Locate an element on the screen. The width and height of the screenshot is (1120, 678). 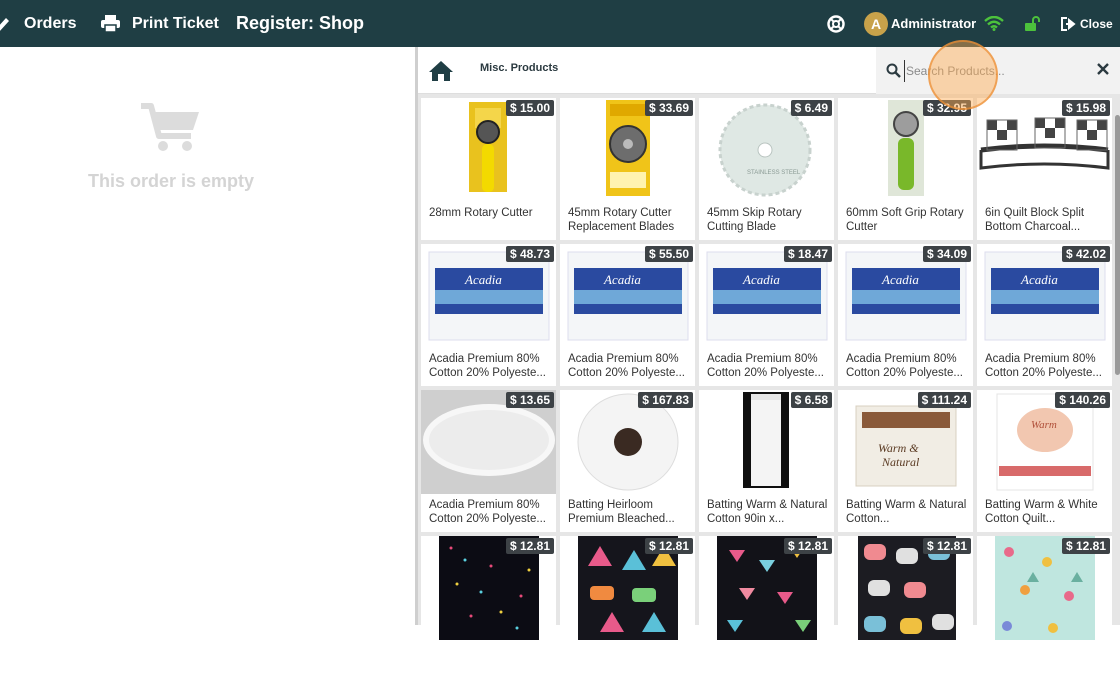
orders-label: Orders is located at coordinates (50, 23).